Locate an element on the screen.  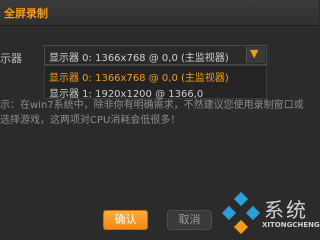
display-select: 显示器 0: 1366x768 @ 0,0 (主监视器) ▼ is located at coordinates (155, 55).